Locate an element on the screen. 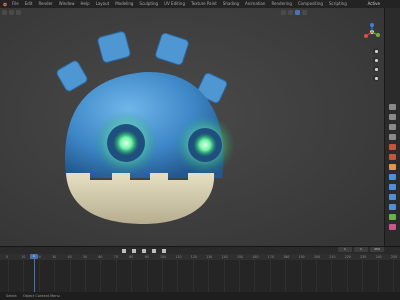 The image size is (400, 300). material-tab is located at coordinates (392, 227).